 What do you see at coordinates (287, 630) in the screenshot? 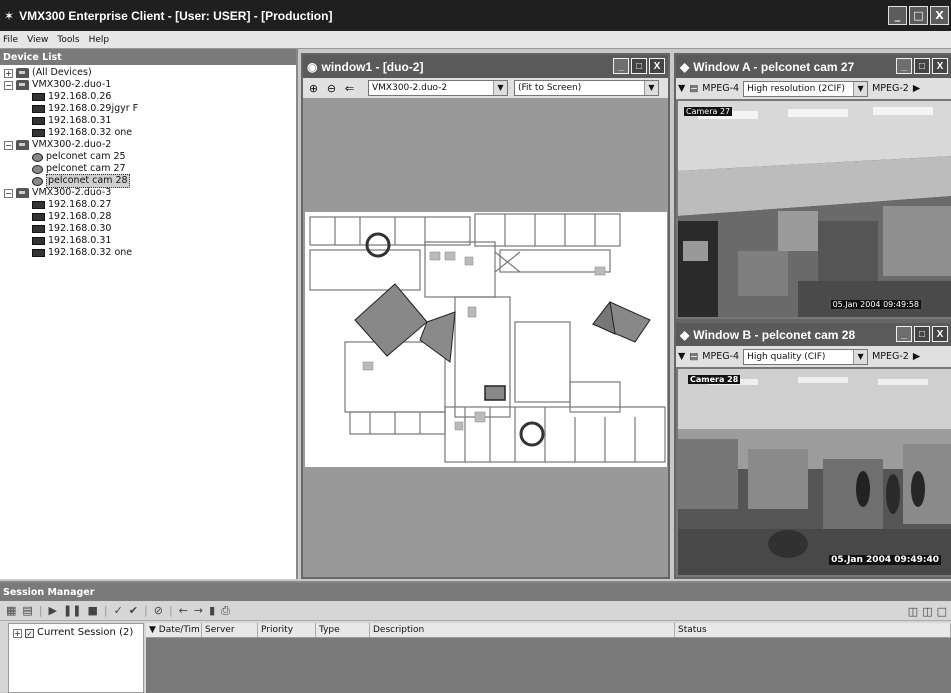
I see `column-header-priority: Priority` at bounding box center [287, 630].